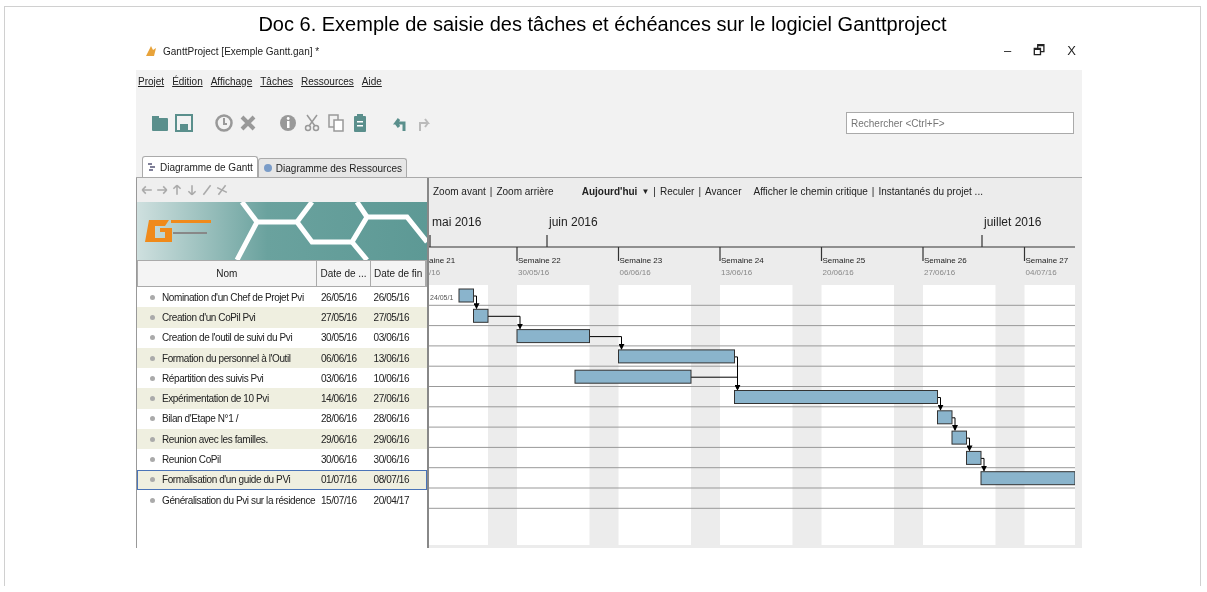 The image size is (1207, 592). Describe the element at coordinates (1047, 261) in the screenshot. I see `week-label: Semaine 27` at that location.